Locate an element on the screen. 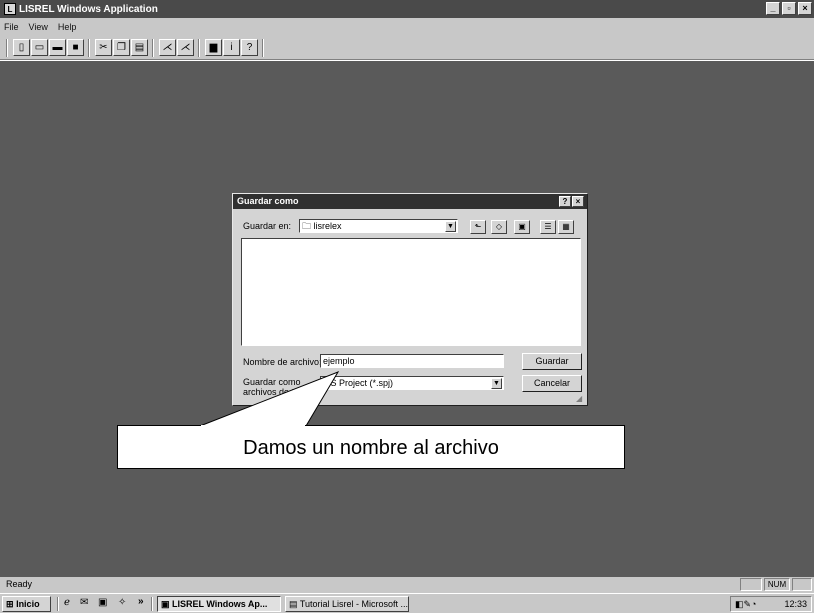 Image resolution: width=814 pixels, height=613 pixels. folder-icon: 🗀 is located at coordinates (307, 226).